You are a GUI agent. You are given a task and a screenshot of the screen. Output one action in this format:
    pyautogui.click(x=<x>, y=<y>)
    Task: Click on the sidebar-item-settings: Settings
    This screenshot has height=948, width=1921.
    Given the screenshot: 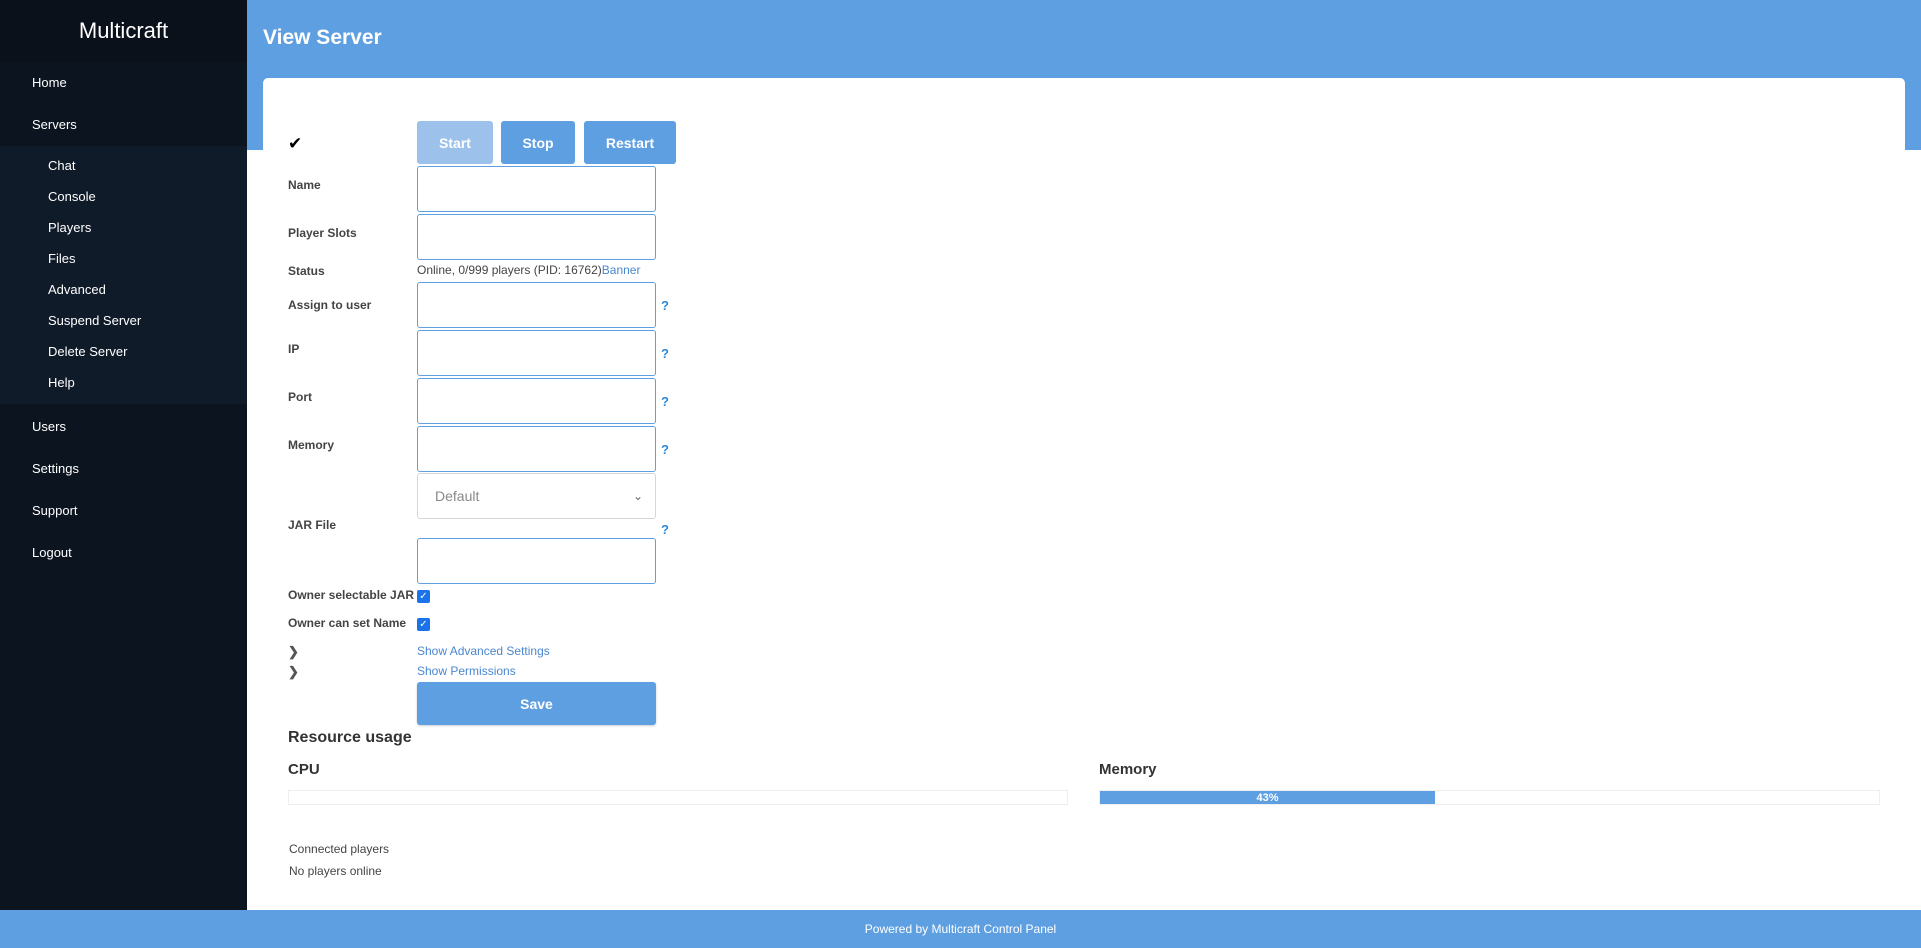 What is the action you would take?
    pyautogui.click(x=123, y=469)
    